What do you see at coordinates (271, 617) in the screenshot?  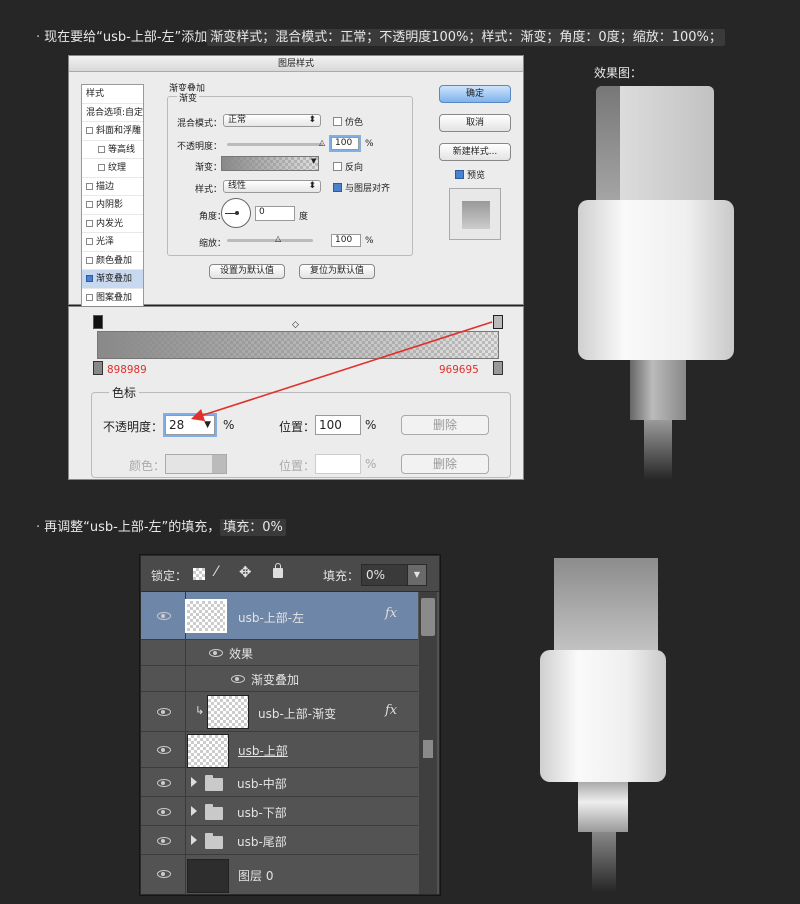 I see `layer-name: usb-上部-左` at bounding box center [271, 617].